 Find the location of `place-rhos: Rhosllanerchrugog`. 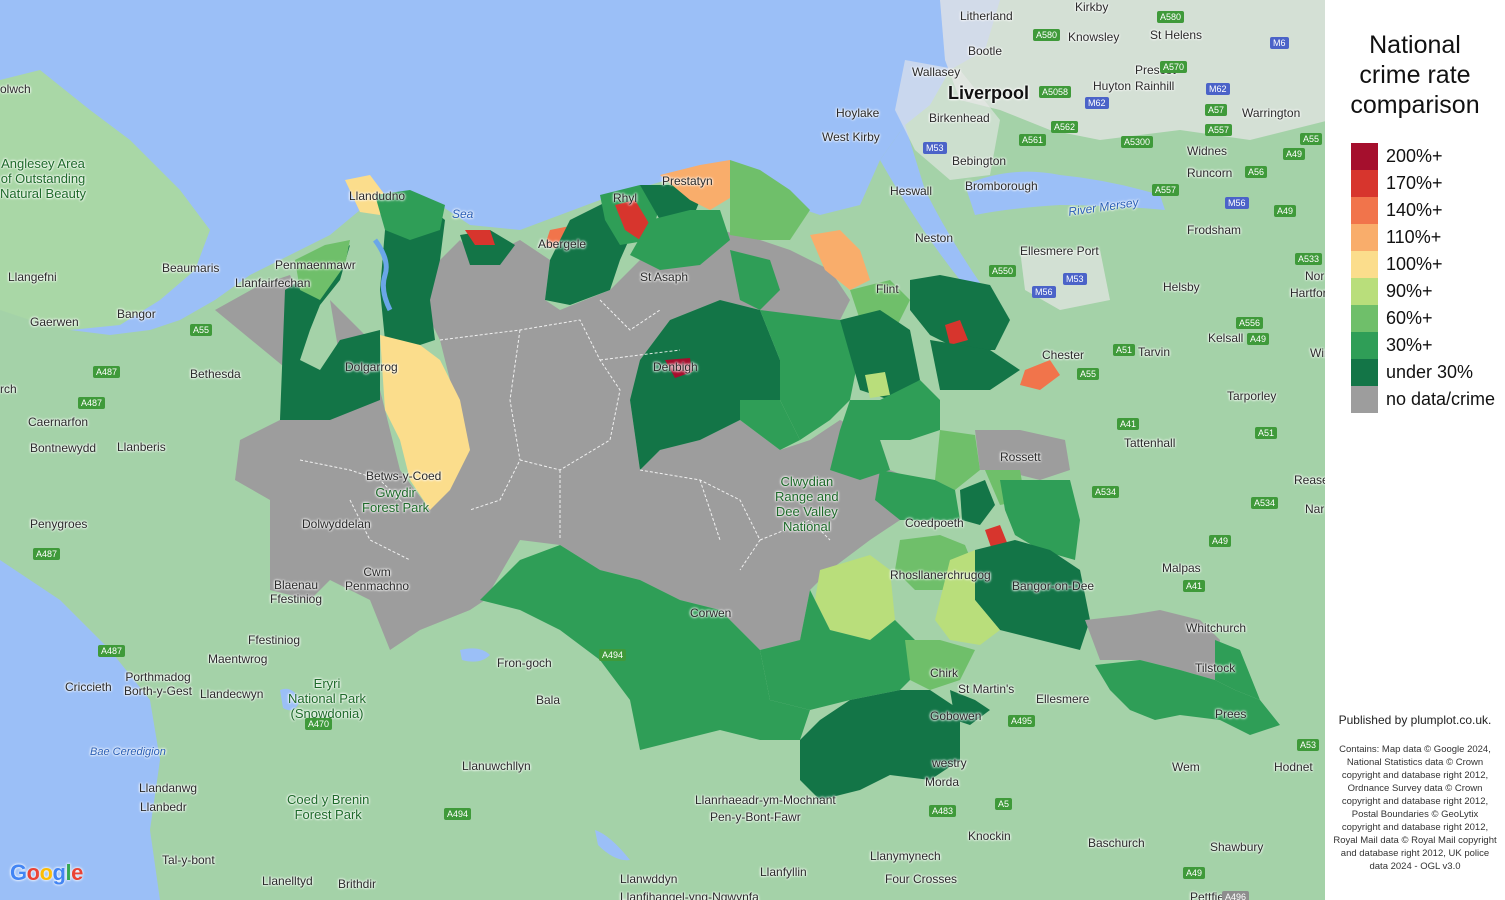

place-rhos: Rhosllanerchrugog is located at coordinates (940, 575).